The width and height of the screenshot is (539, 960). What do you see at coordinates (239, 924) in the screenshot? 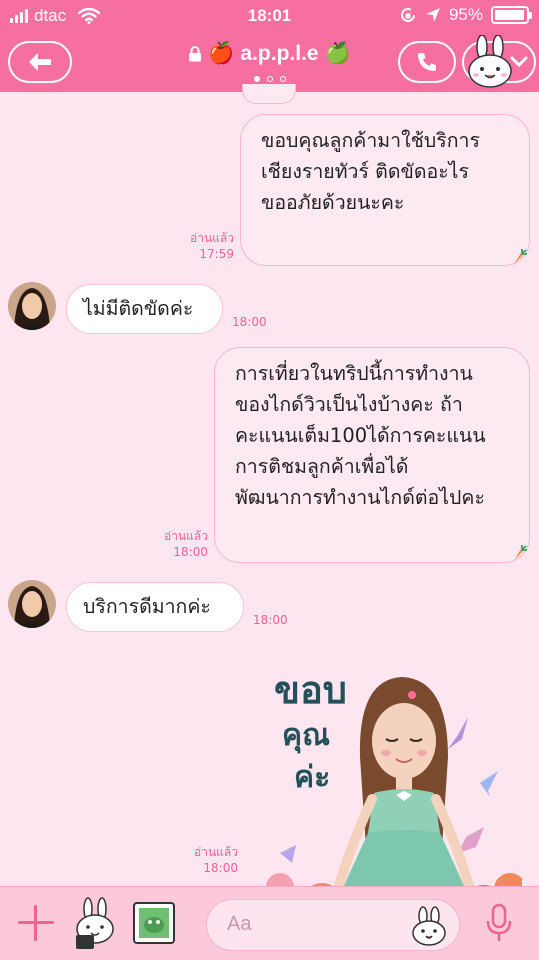
I see `message-input-placeholder: Aa` at bounding box center [239, 924].